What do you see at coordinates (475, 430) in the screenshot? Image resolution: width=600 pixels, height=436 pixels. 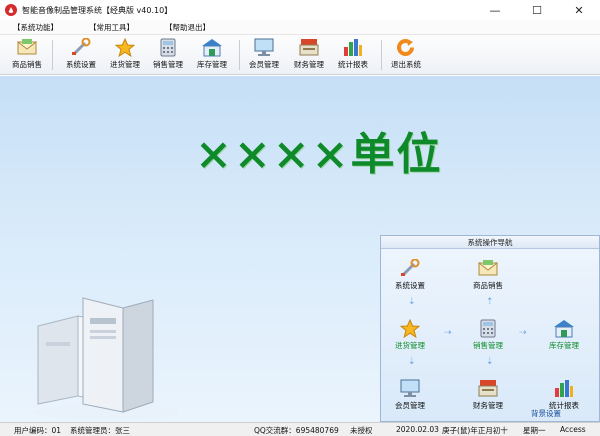 I see `status-lunar-date: 庚子(鼠)年正月初十` at bounding box center [475, 430].